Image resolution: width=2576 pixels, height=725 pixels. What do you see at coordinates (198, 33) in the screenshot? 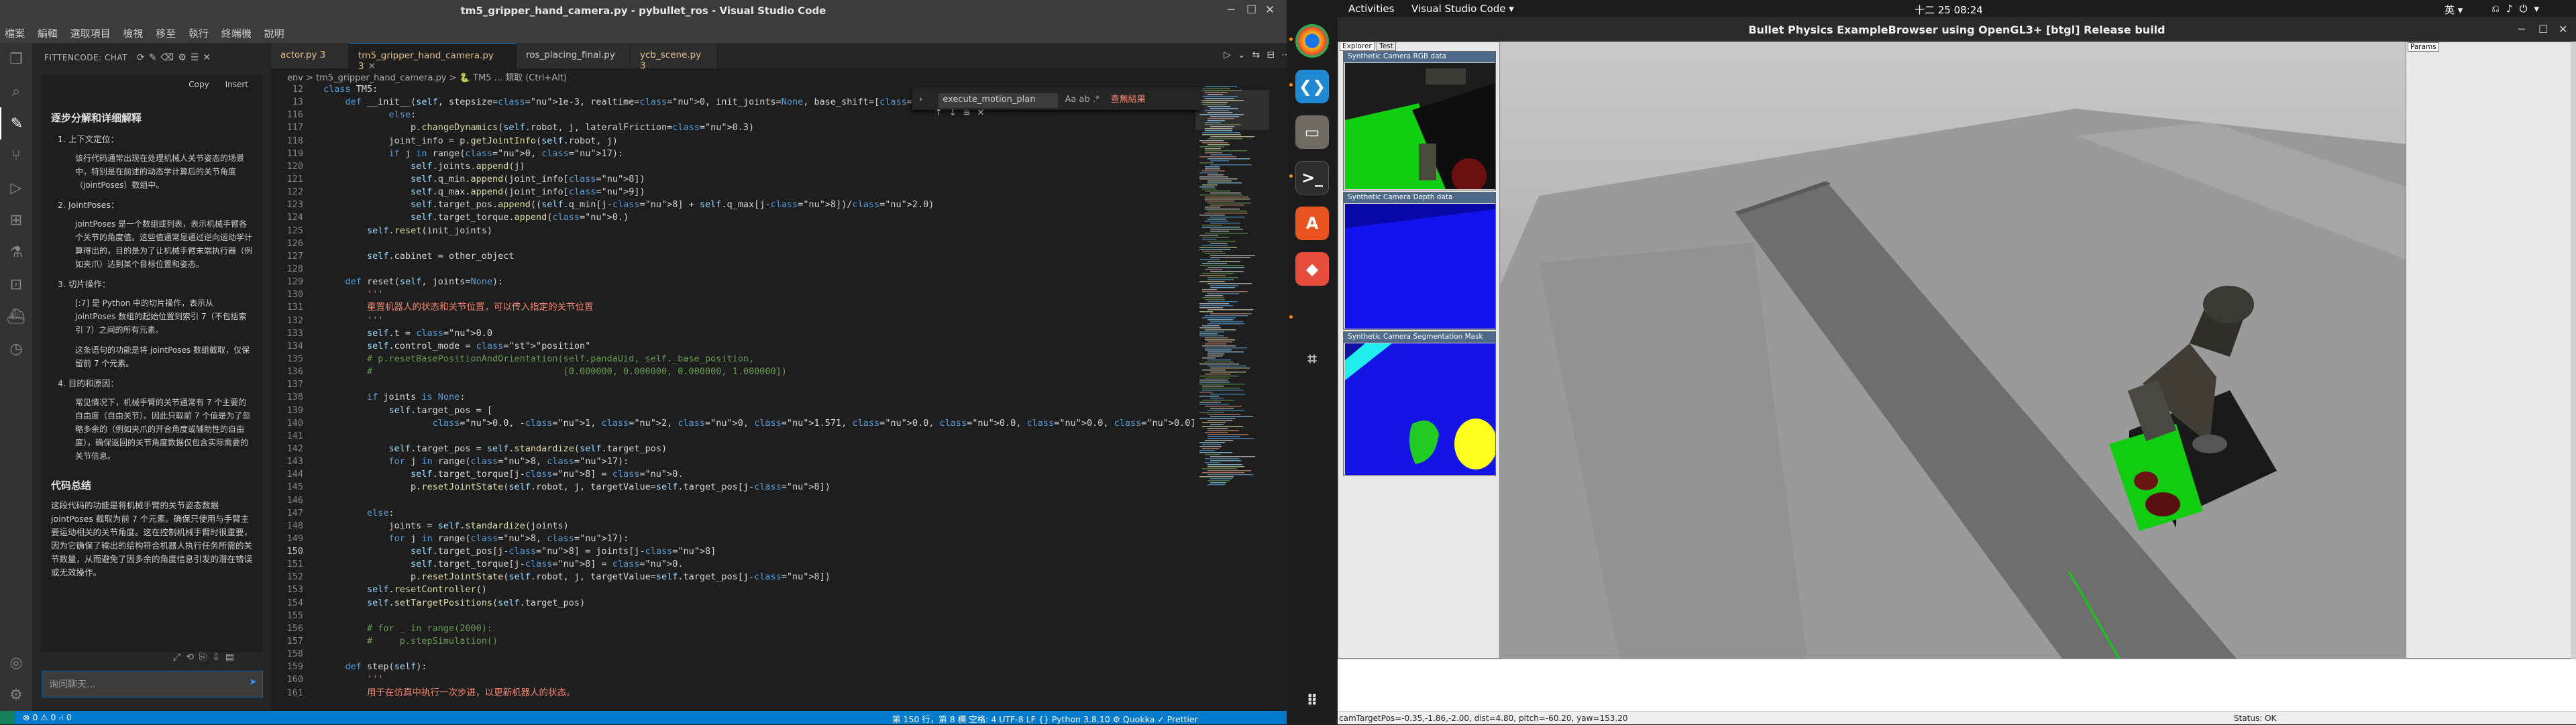
I see `menu-run: 執行` at bounding box center [198, 33].